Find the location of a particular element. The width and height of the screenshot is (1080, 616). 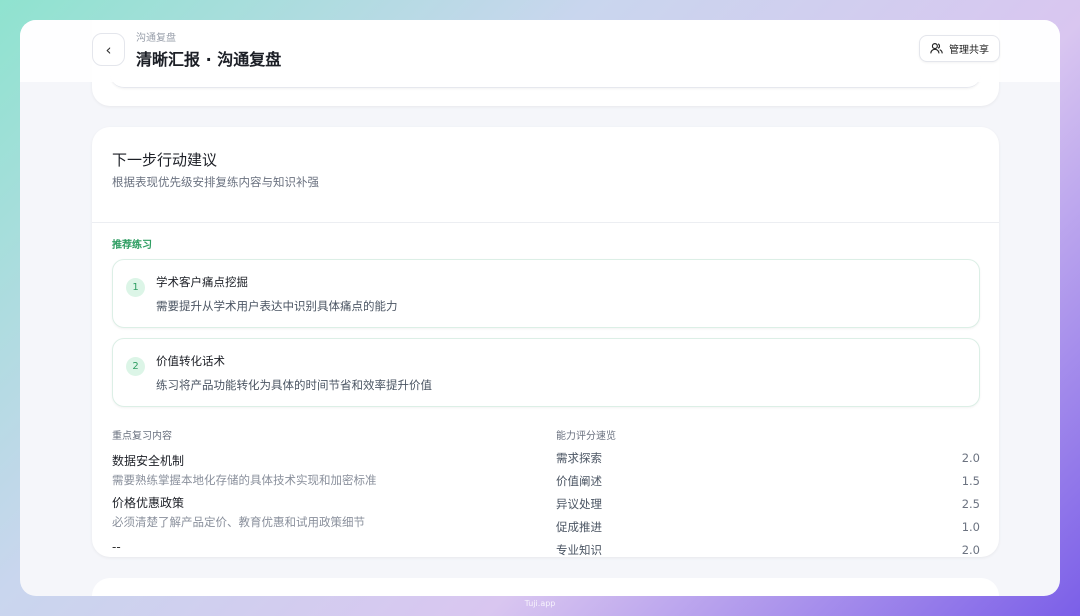

rating-name: 需求探索 is located at coordinates (579, 457).